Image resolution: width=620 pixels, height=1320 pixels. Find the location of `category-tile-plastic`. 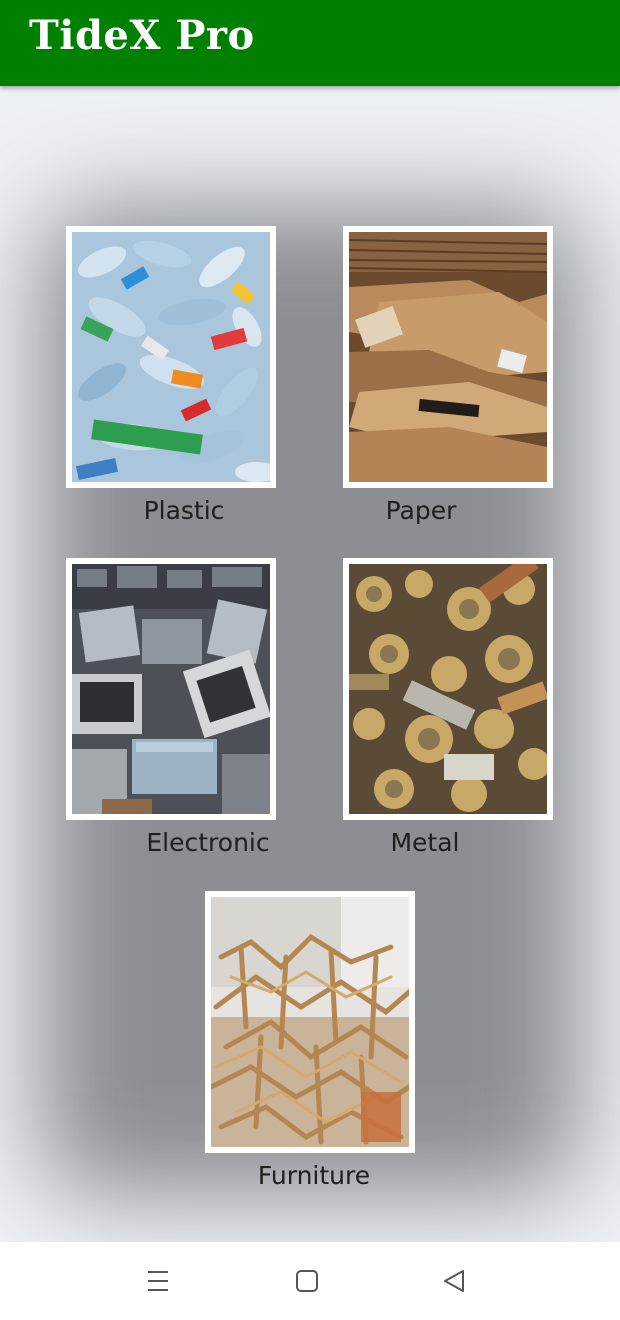

category-tile-plastic is located at coordinates (171, 357).